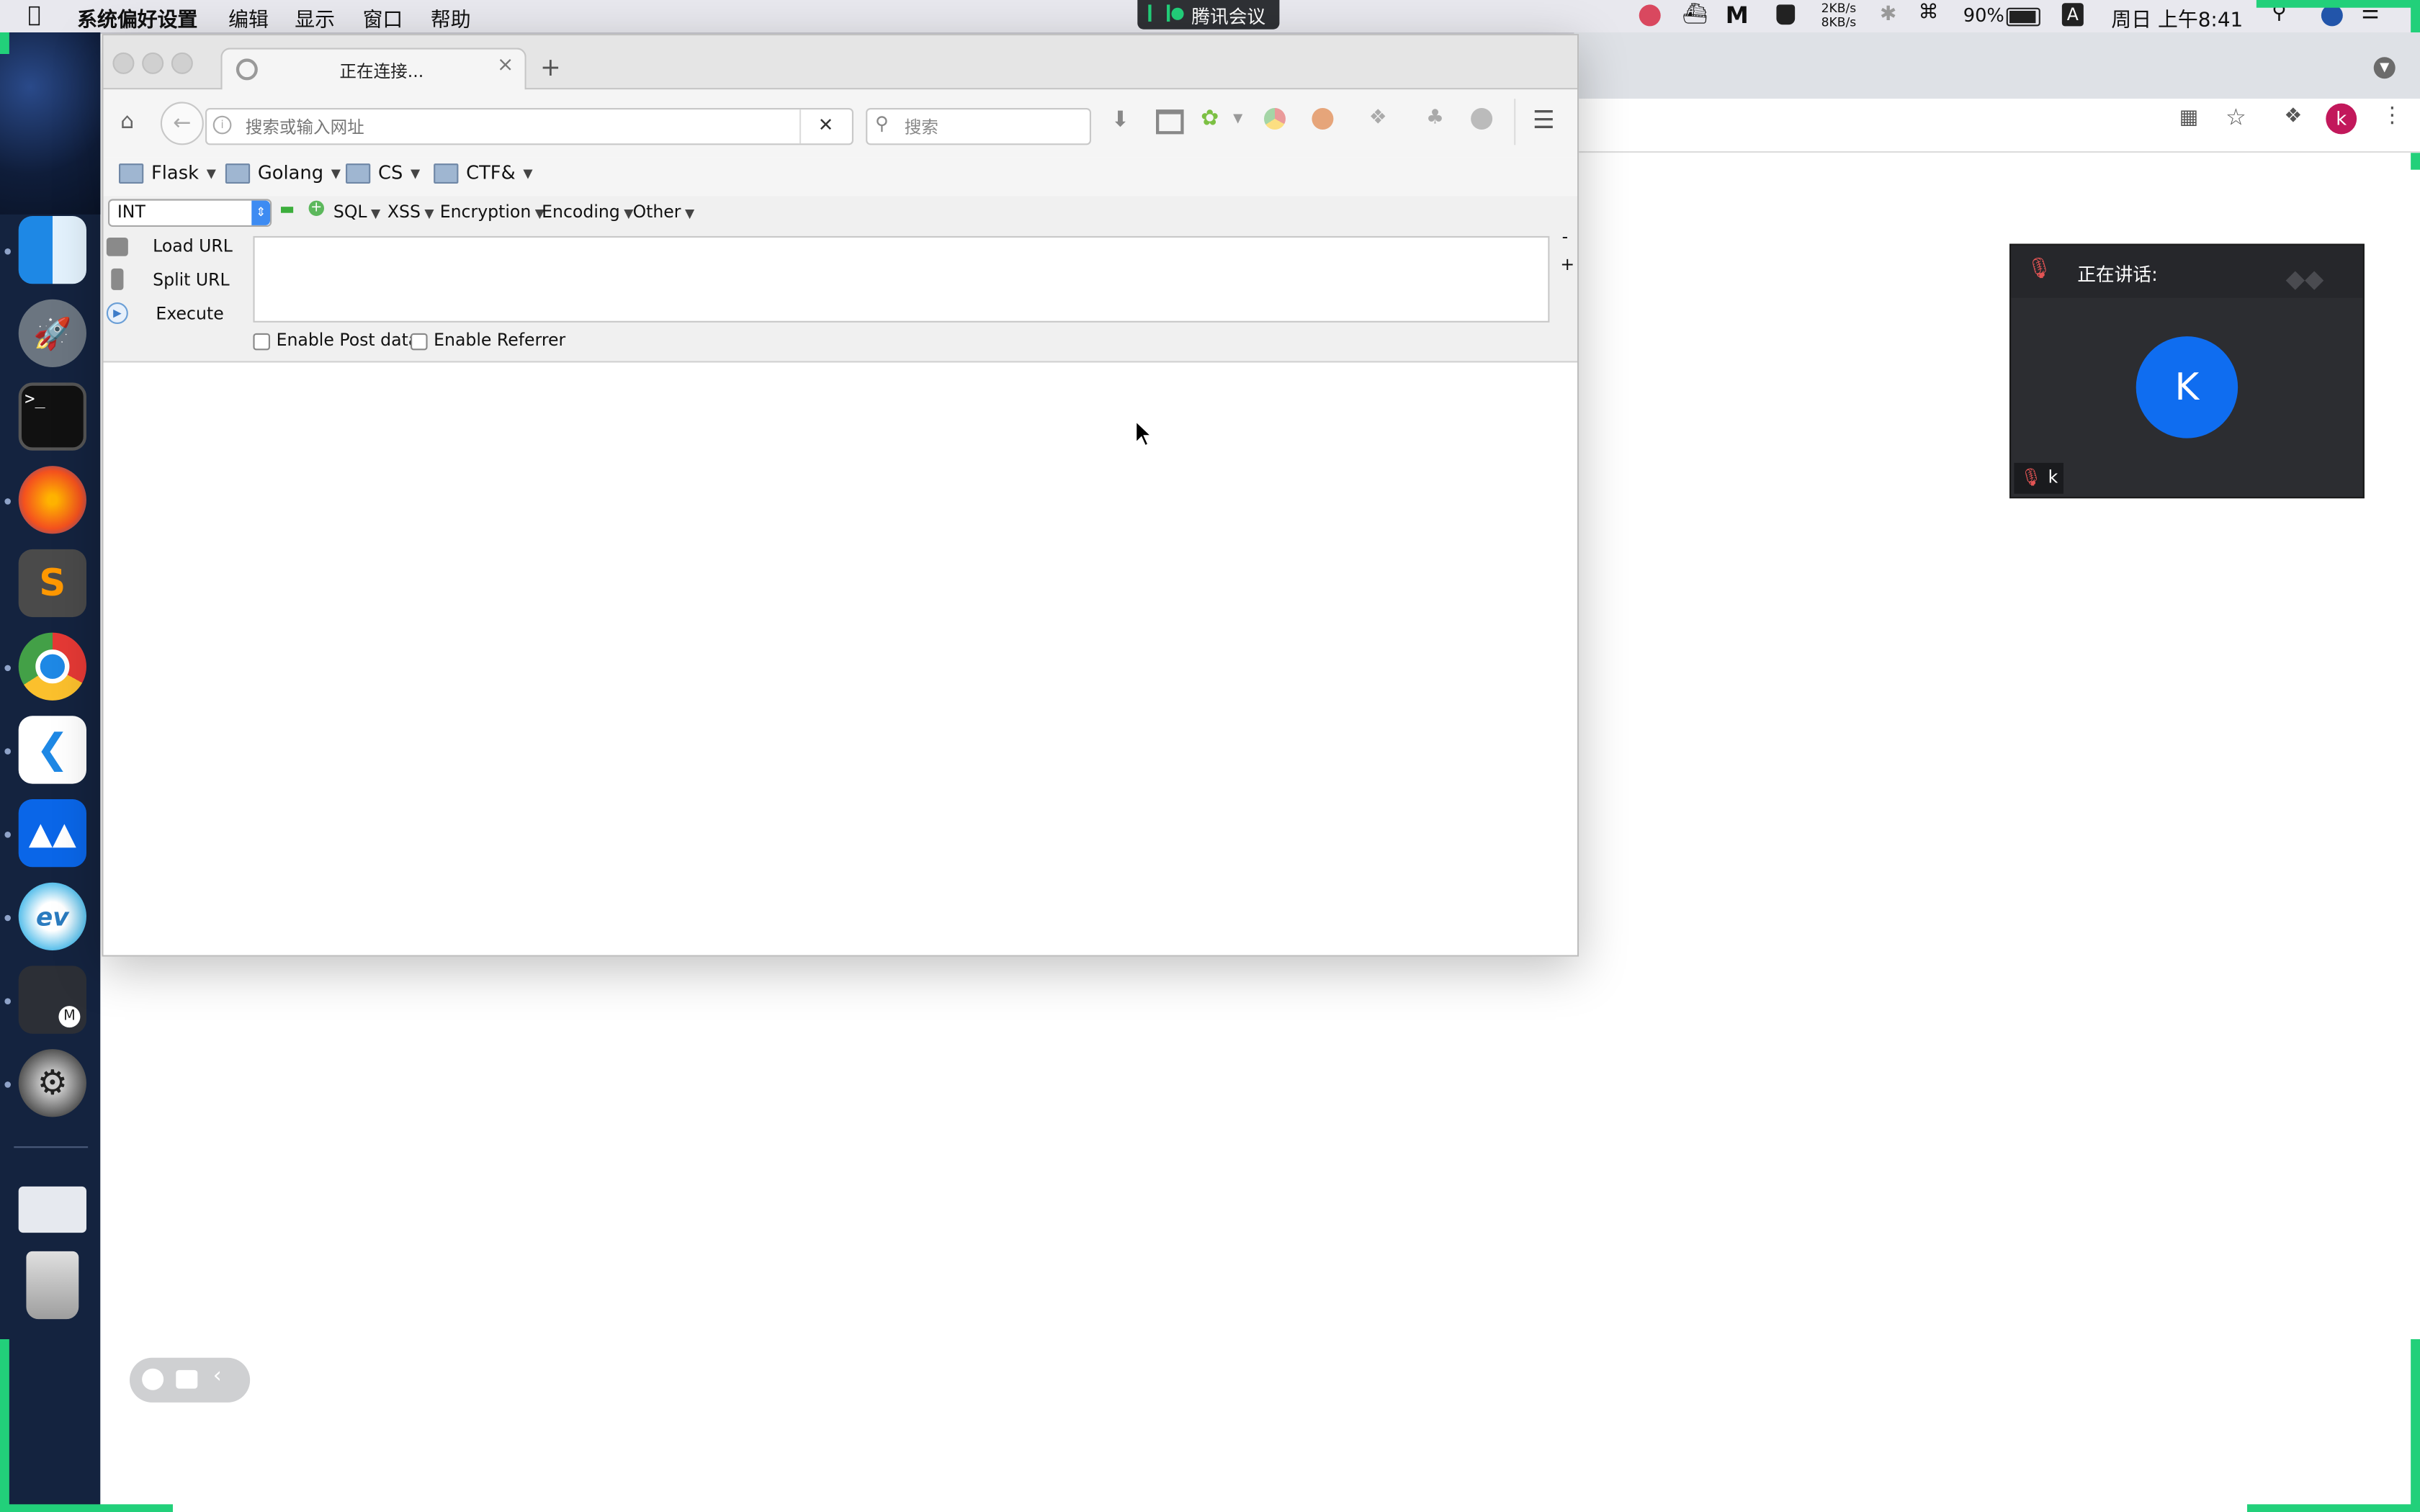 This screenshot has width=2420, height=1512. Describe the element at coordinates (52, 583) in the screenshot. I see `sublime-text-icon: S` at that location.